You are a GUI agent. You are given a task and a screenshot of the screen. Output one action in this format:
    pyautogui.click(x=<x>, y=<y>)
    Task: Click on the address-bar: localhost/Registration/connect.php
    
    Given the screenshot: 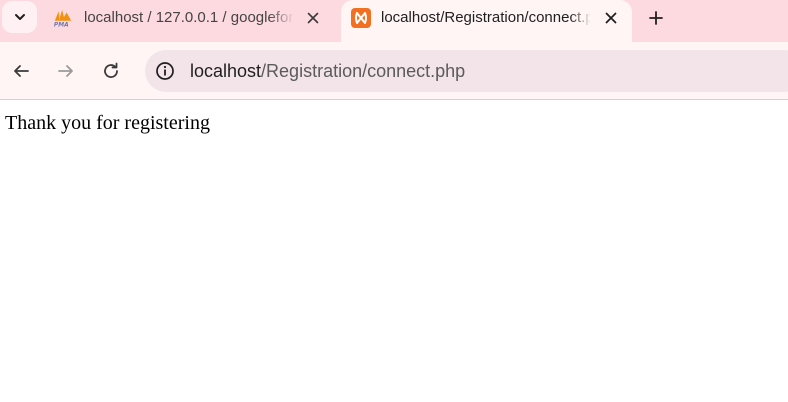 What is the action you would take?
    pyautogui.click(x=466, y=71)
    